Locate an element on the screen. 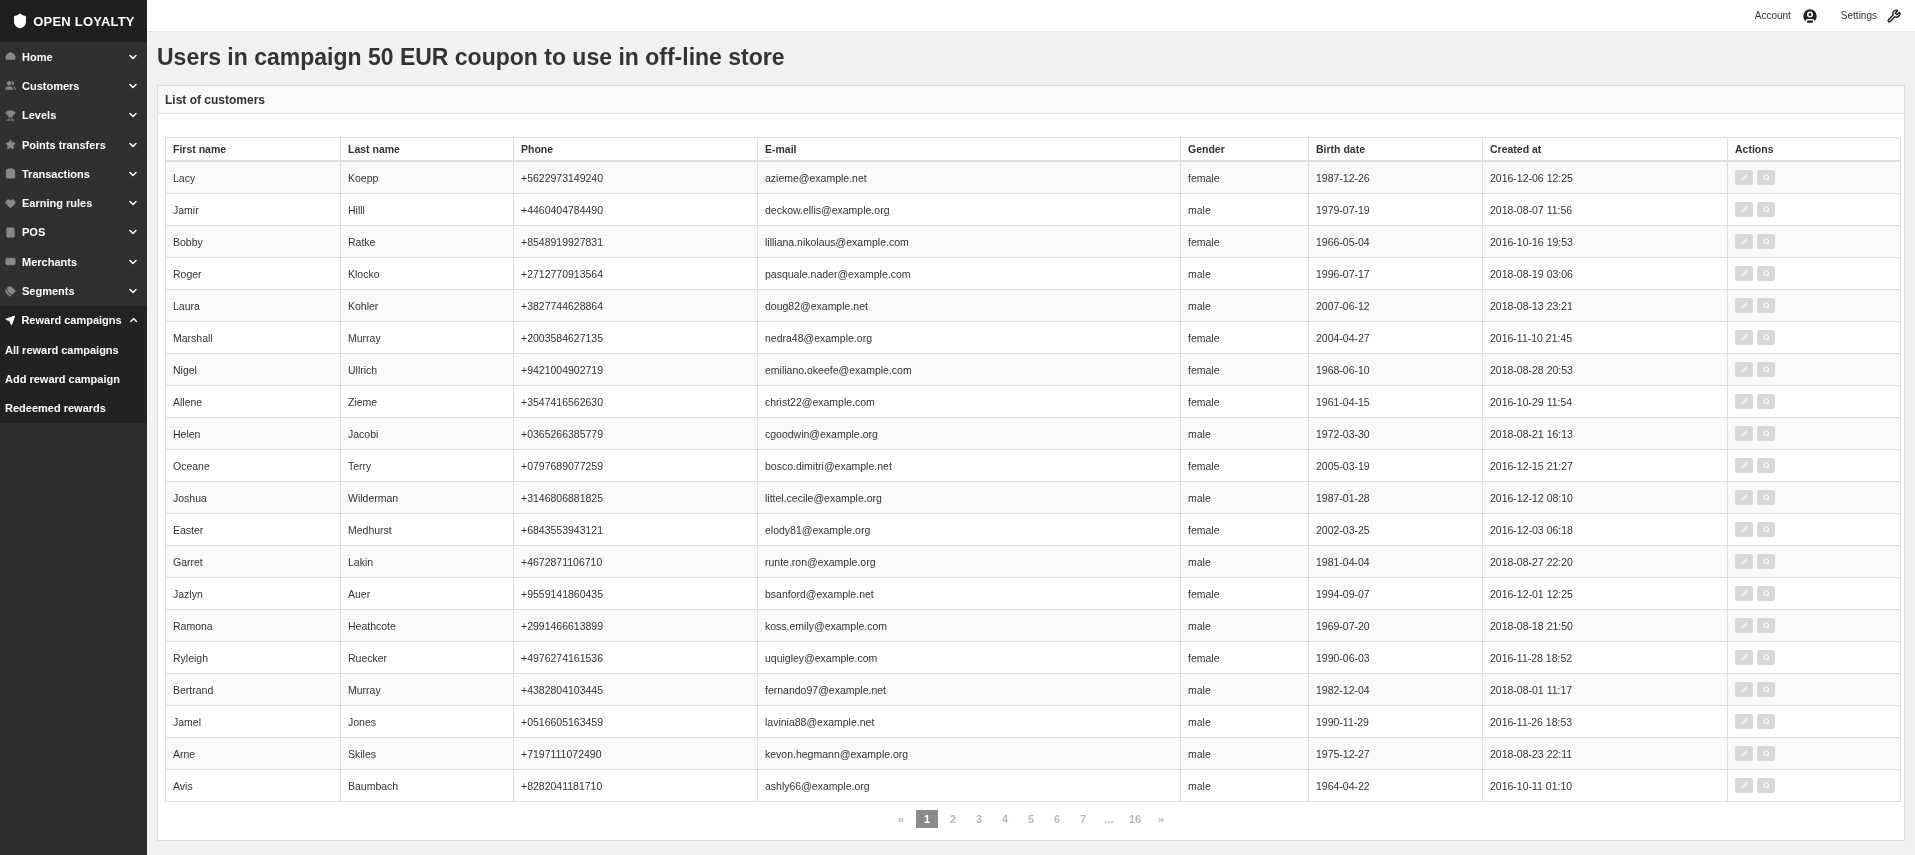 The height and width of the screenshot is (855, 1915). account-link: Account is located at coordinates (1786, 15).